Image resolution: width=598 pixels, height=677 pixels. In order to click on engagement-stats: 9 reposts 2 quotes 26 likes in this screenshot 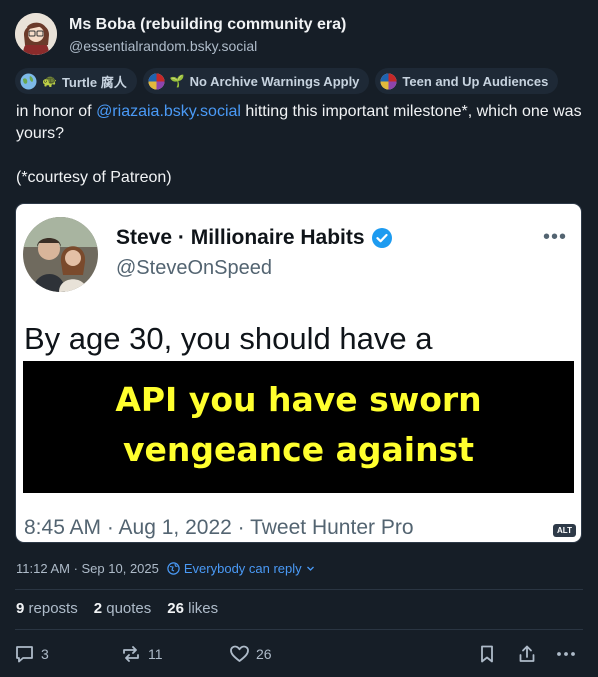, I will do `click(117, 608)`.